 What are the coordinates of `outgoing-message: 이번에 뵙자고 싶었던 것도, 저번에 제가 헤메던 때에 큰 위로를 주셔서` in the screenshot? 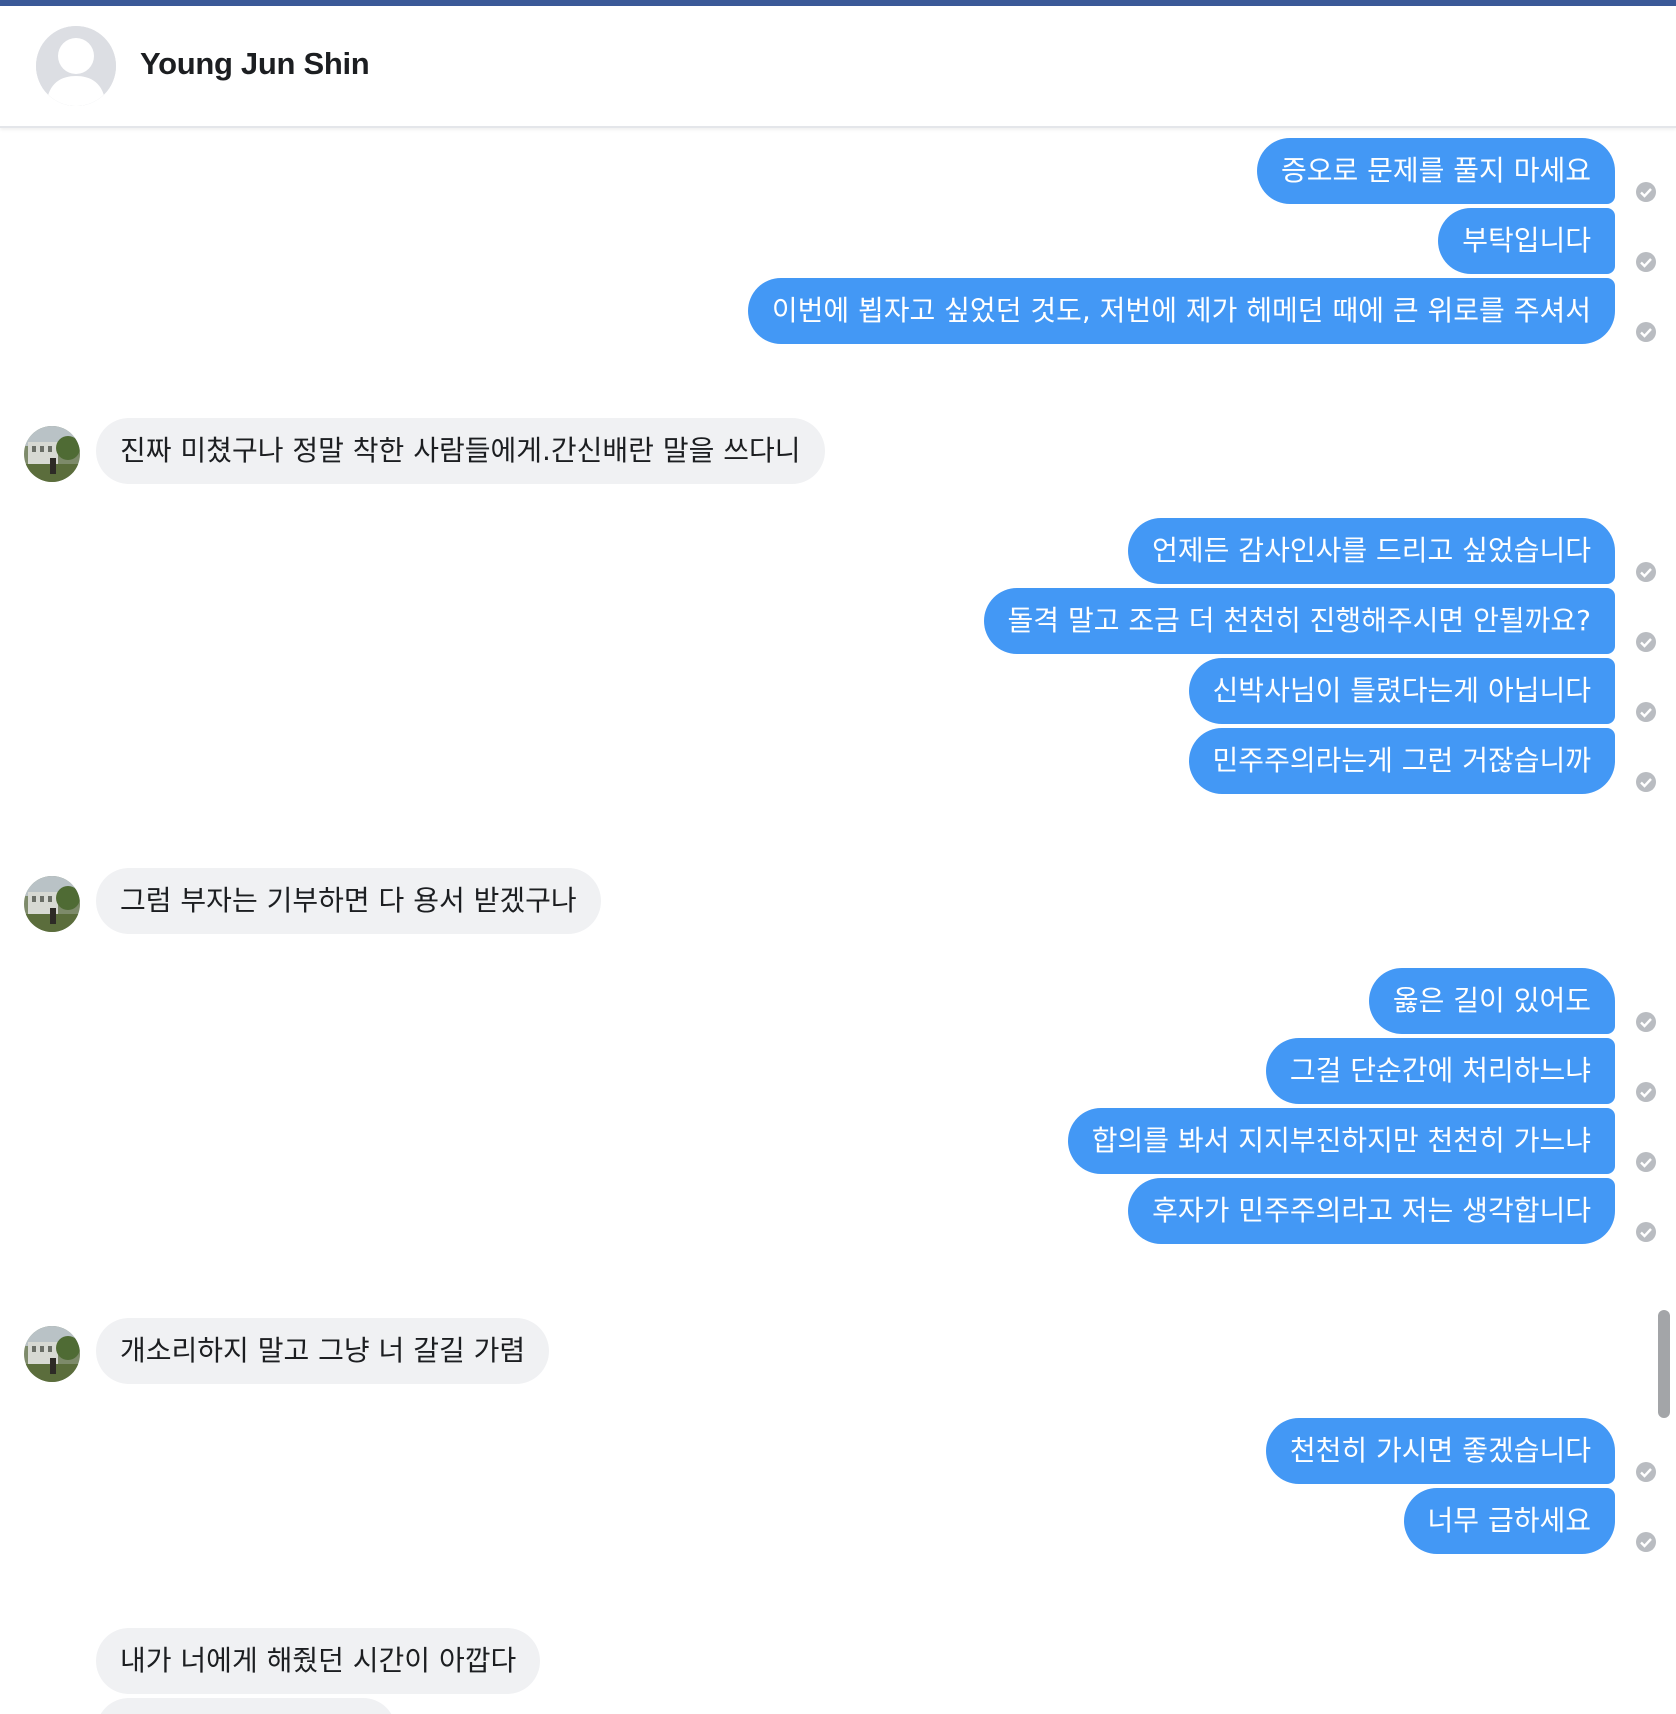 It's located at (1181, 311).